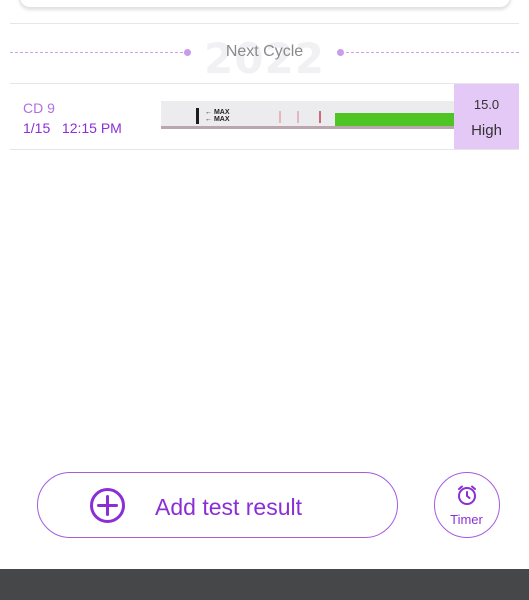 The width and height of the screenshot is (529, 600). What do you see at coordinates (486, 130) in the screenshot?
I see `result-level: High` at bounding box center [486, 130].